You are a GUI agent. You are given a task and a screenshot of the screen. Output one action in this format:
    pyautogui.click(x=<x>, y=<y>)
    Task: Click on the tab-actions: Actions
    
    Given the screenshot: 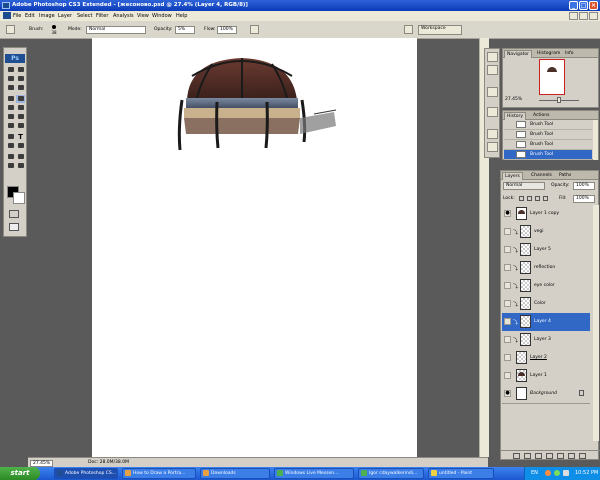 What is the action you would take?
    pyautogui.click(x=541, y=115)
    